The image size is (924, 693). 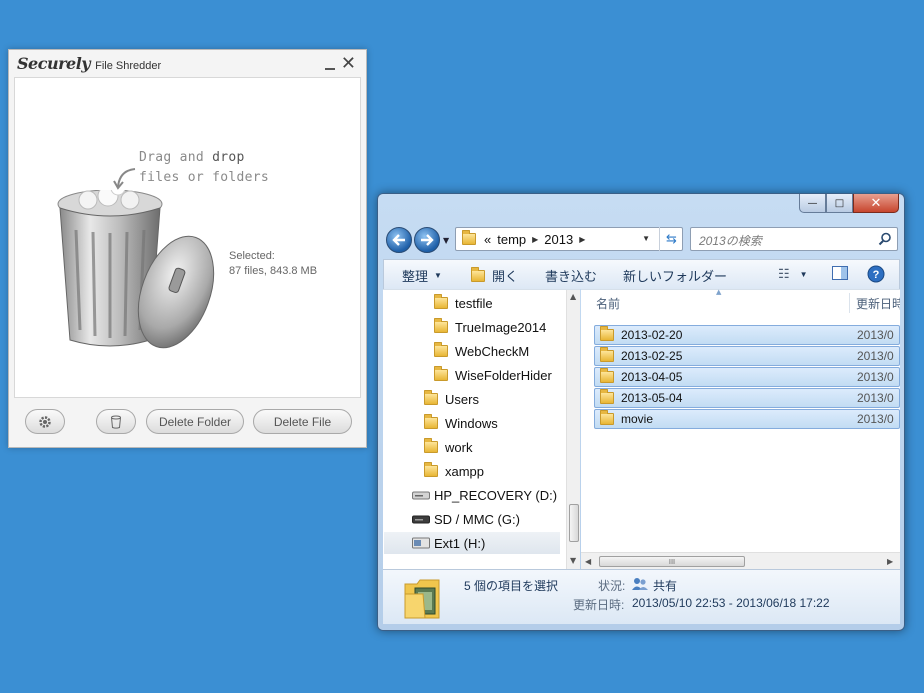 What do you see at coordinates (511, 586) in the screenshot?
I see `selection-count: 5 個の項目を選択` at bounding box center [511, 586].